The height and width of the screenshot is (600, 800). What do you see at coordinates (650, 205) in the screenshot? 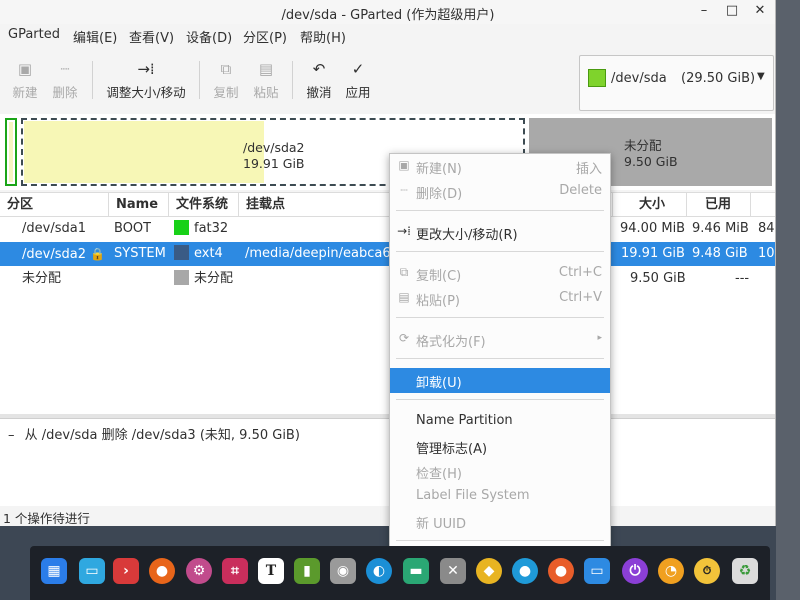
I see `column-header-size: 大小` at bounding box center [650, 205].